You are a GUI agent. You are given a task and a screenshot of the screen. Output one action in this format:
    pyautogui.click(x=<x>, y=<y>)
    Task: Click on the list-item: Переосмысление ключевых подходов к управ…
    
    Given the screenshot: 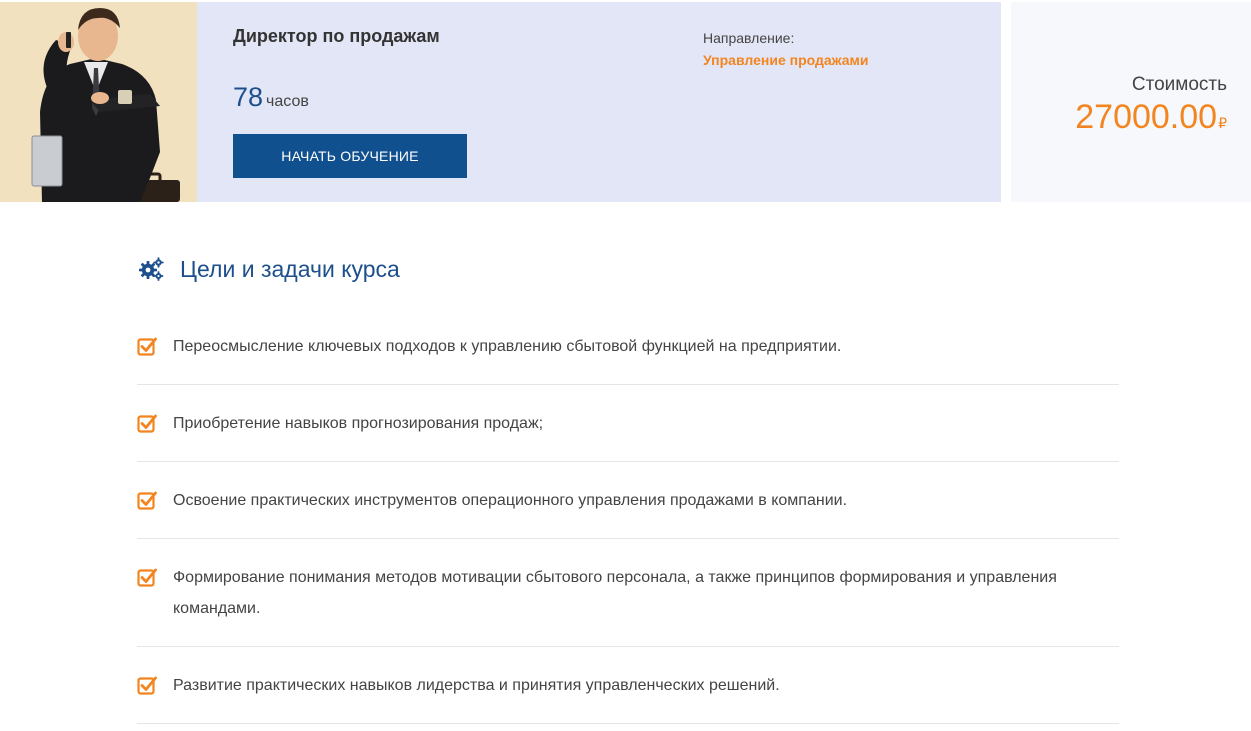 What is the action you would take?
    pyautogui.click(x=628, y=346)
    